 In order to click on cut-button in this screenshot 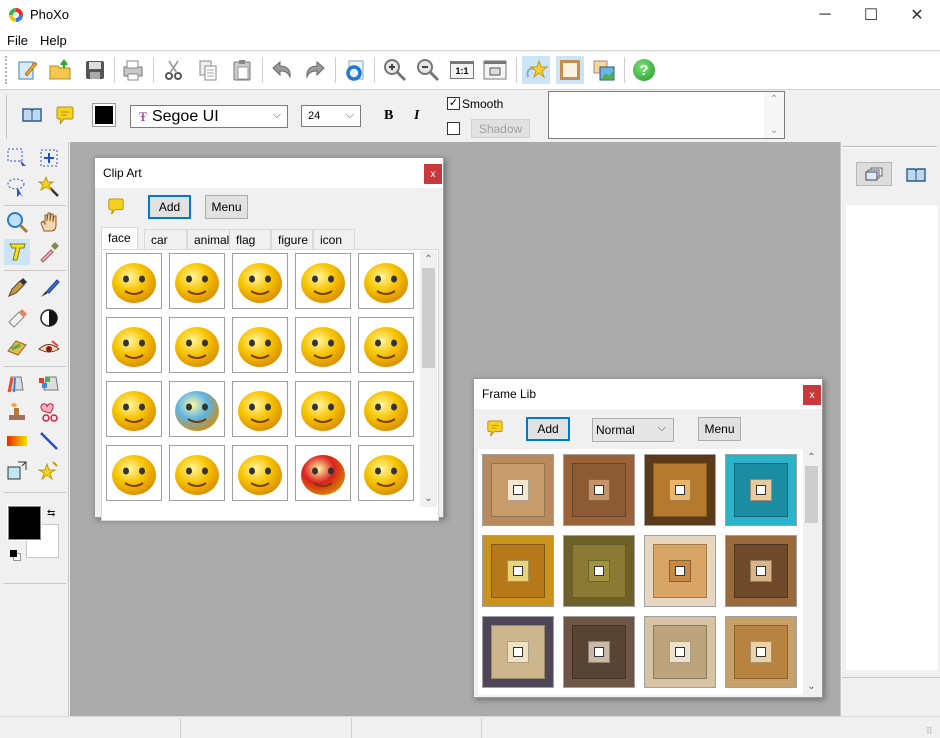, I will do `click(174, 70)`.